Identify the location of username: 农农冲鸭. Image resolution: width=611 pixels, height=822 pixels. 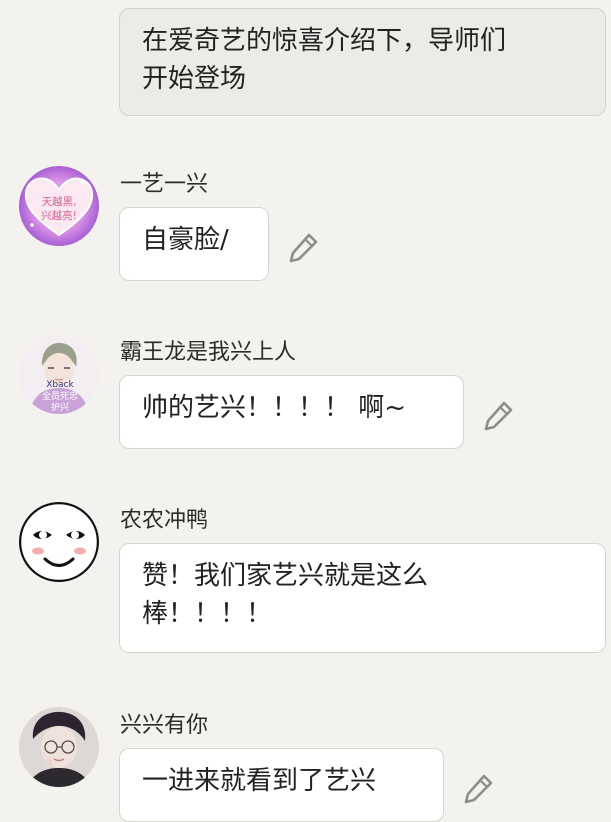
(164, 520).